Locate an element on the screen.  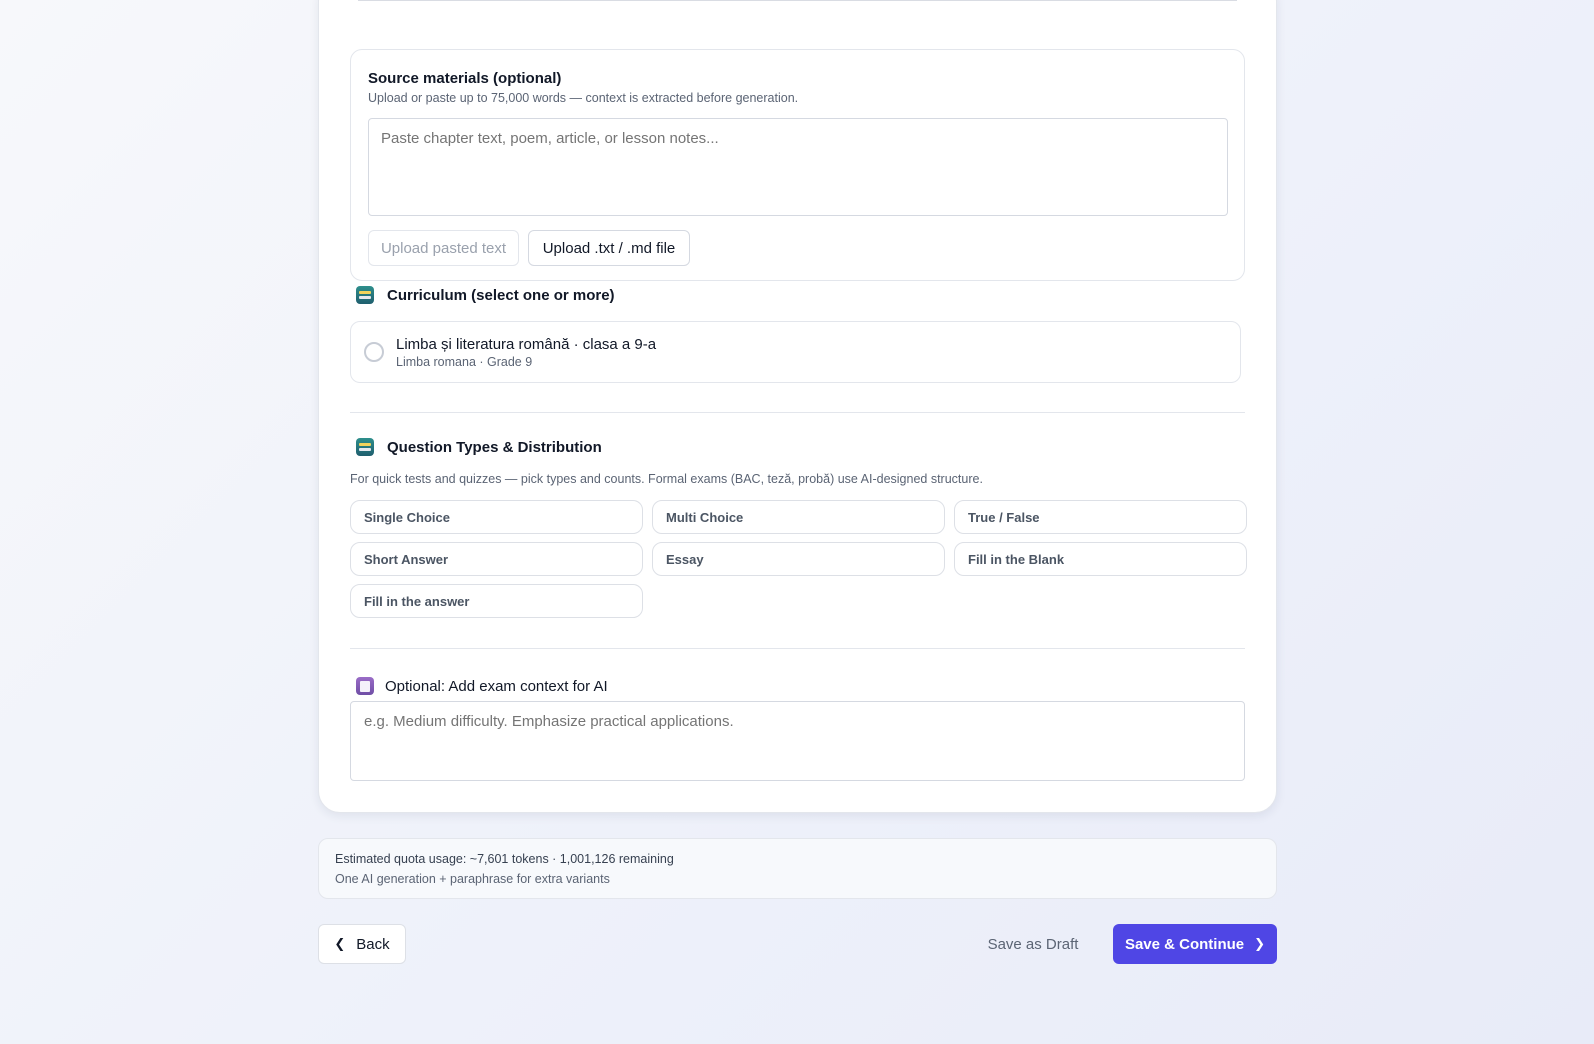
question-types-header: Question Types & Distribution is located at coordinates (479, 447).